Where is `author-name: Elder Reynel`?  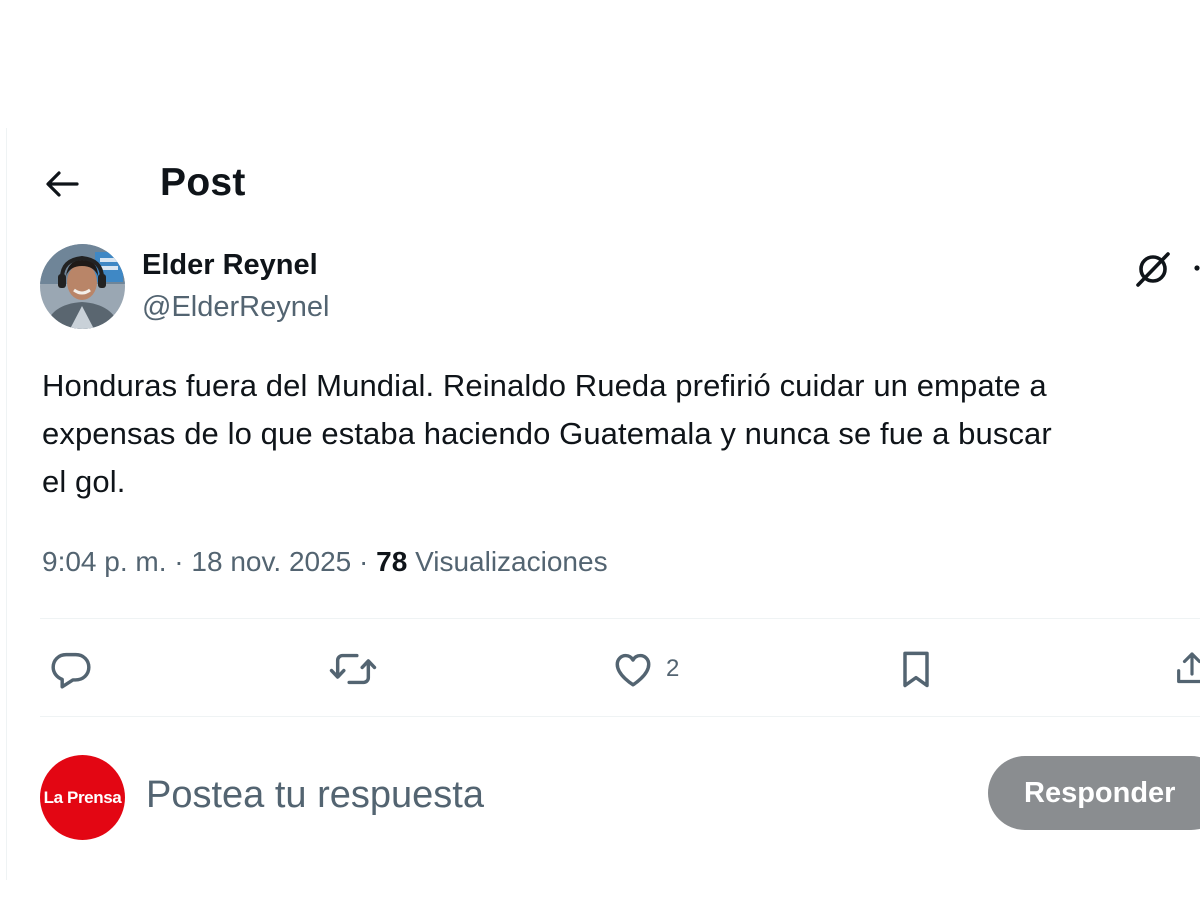
author-name: Elder Reynel is located at coordinates (230, 265).